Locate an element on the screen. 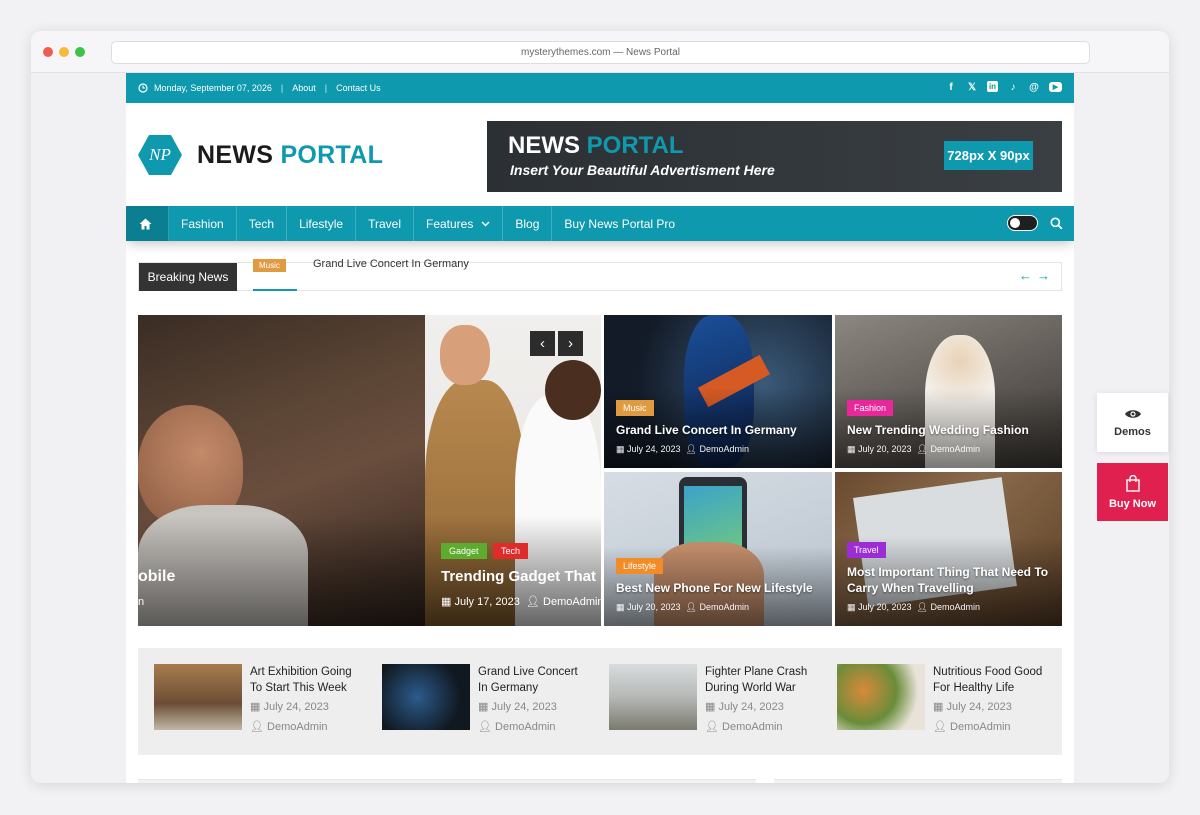  arrow-right-icon: → is located at coordinates (1043, 275).